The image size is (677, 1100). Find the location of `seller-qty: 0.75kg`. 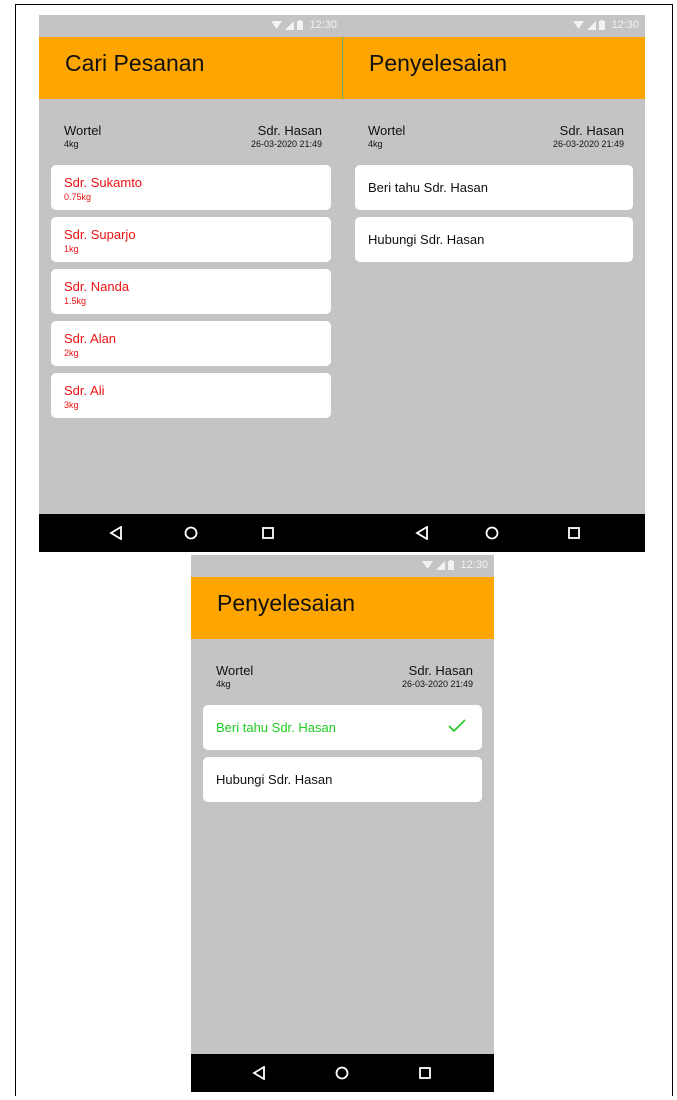

seller-qty: 0.75kg is located at coordinates (78, 197).